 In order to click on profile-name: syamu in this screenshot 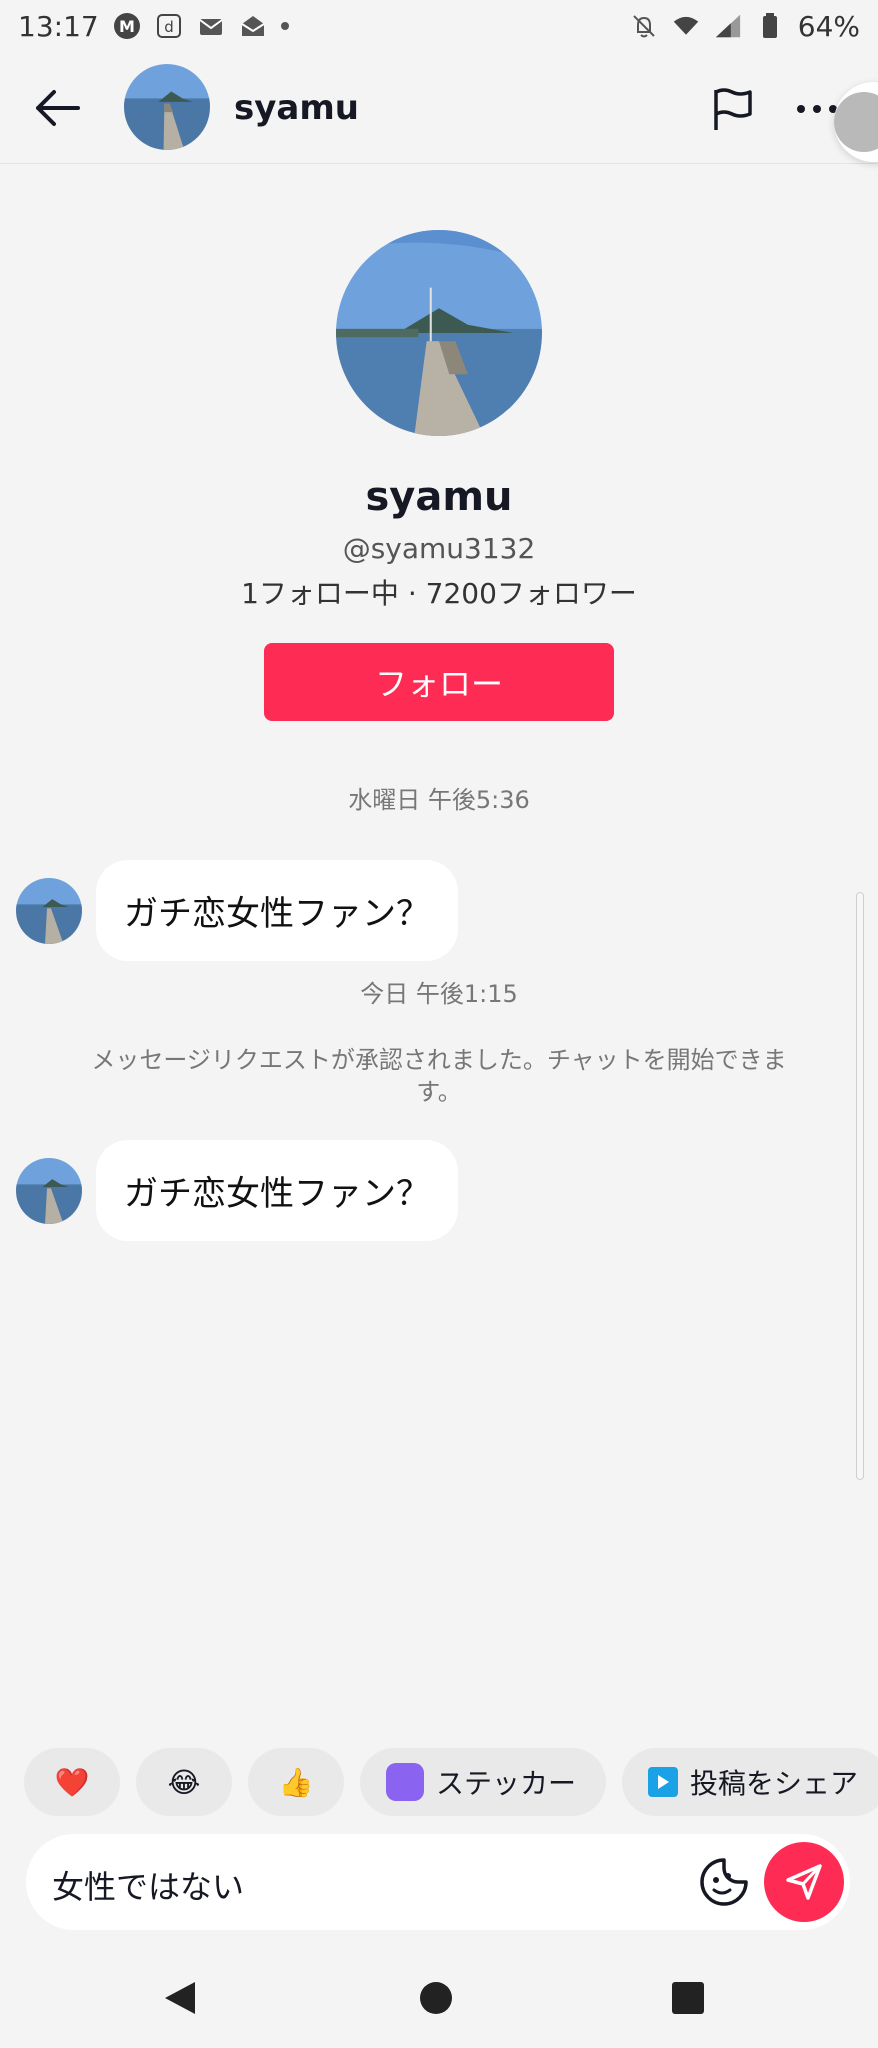, I will do `click(439, 497)`.